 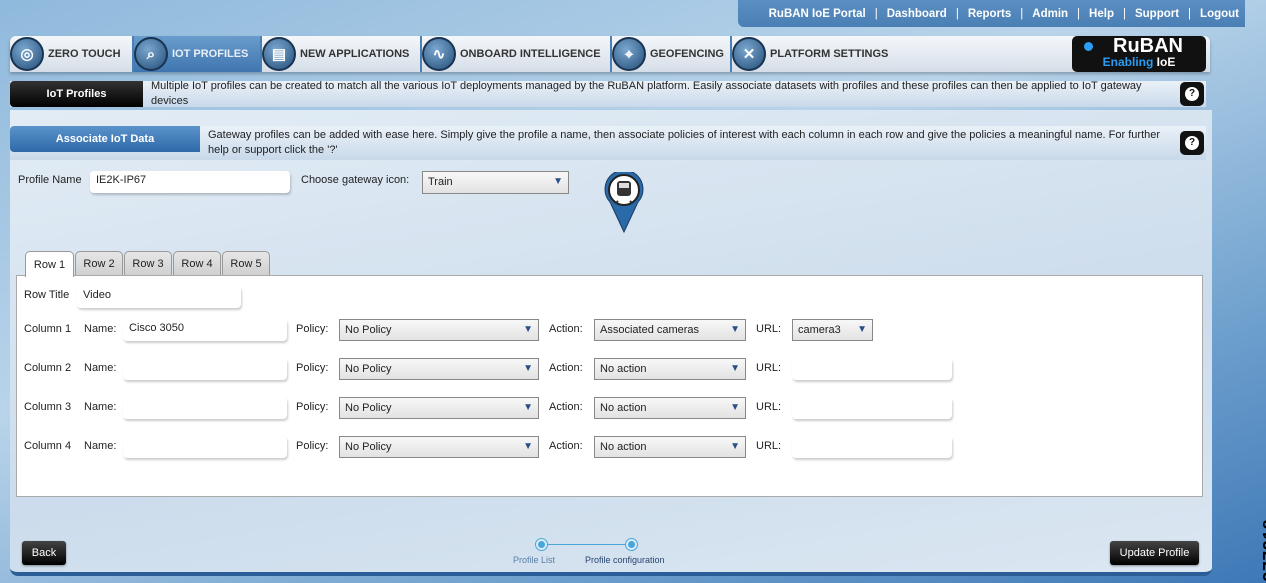 What do you see at coordinates (44, 553) in the screenshot?
I see `back-button: Back` at bounding box center [44, 553].